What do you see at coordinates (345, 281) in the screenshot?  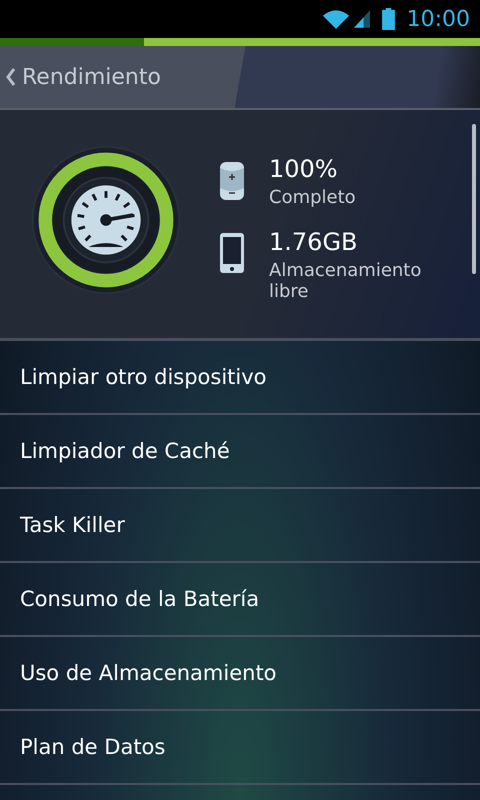 I see `stat-label: Almacenamiento libre` at bounding box center [345, 281].